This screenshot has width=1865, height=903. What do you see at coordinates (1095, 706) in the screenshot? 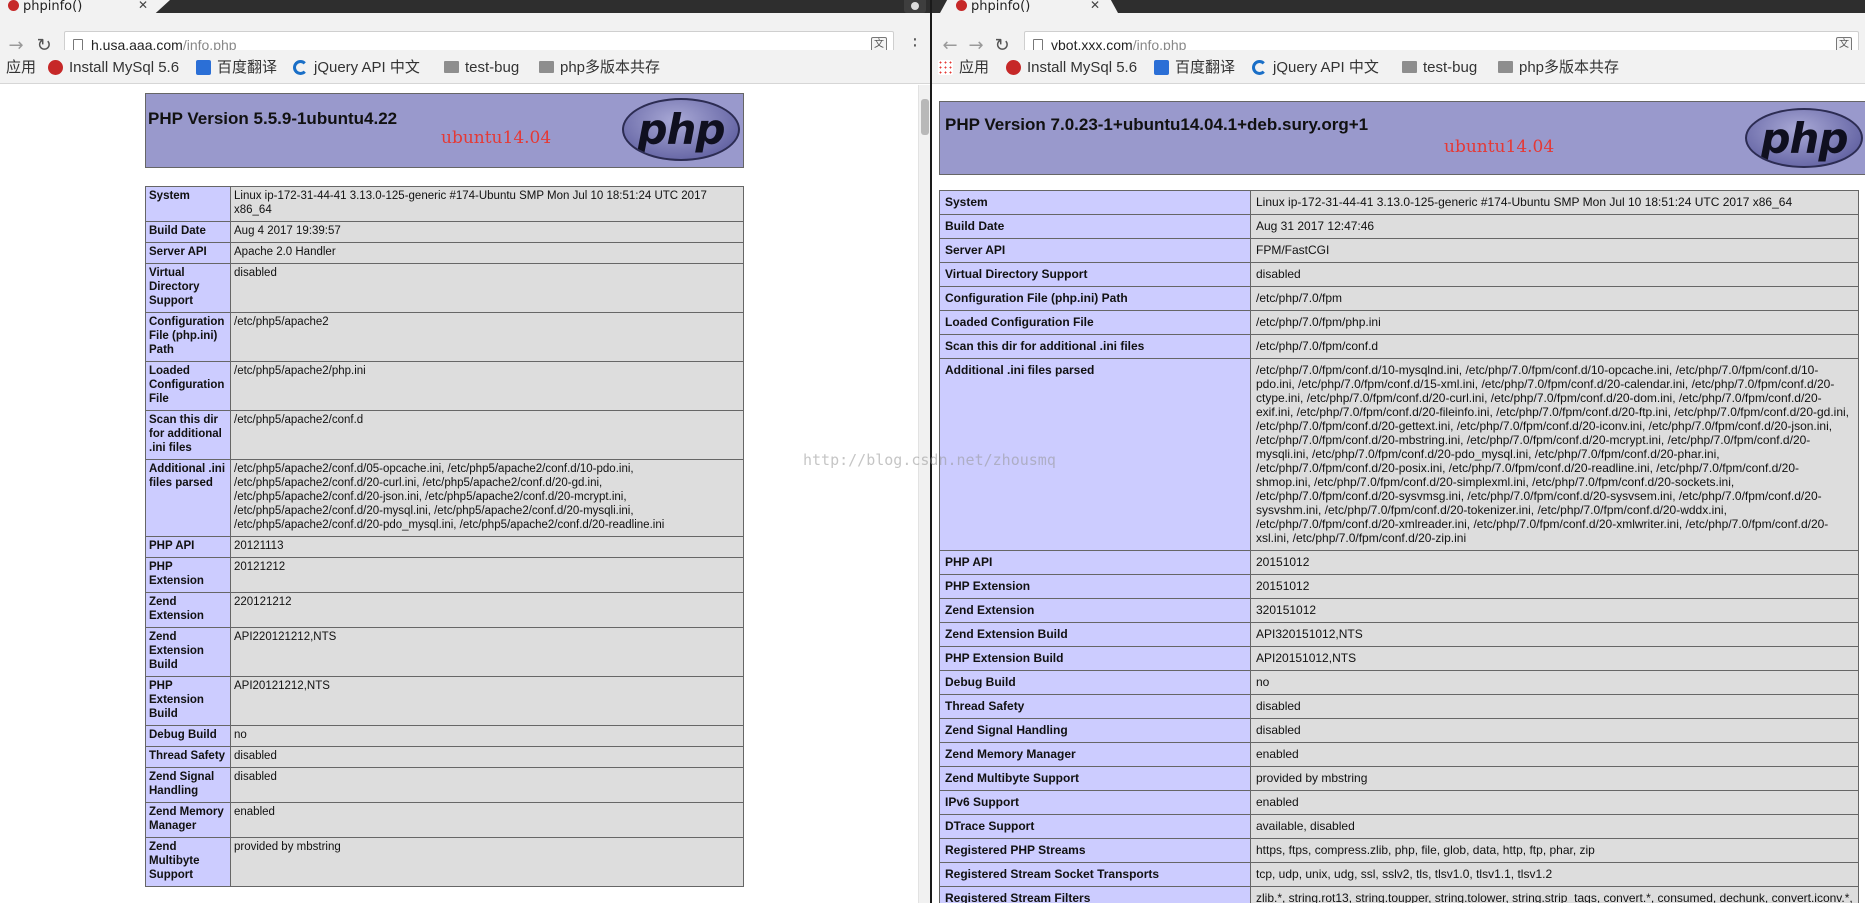
I see `row-key: Thread Safety` at bounding box center [1095, 706].